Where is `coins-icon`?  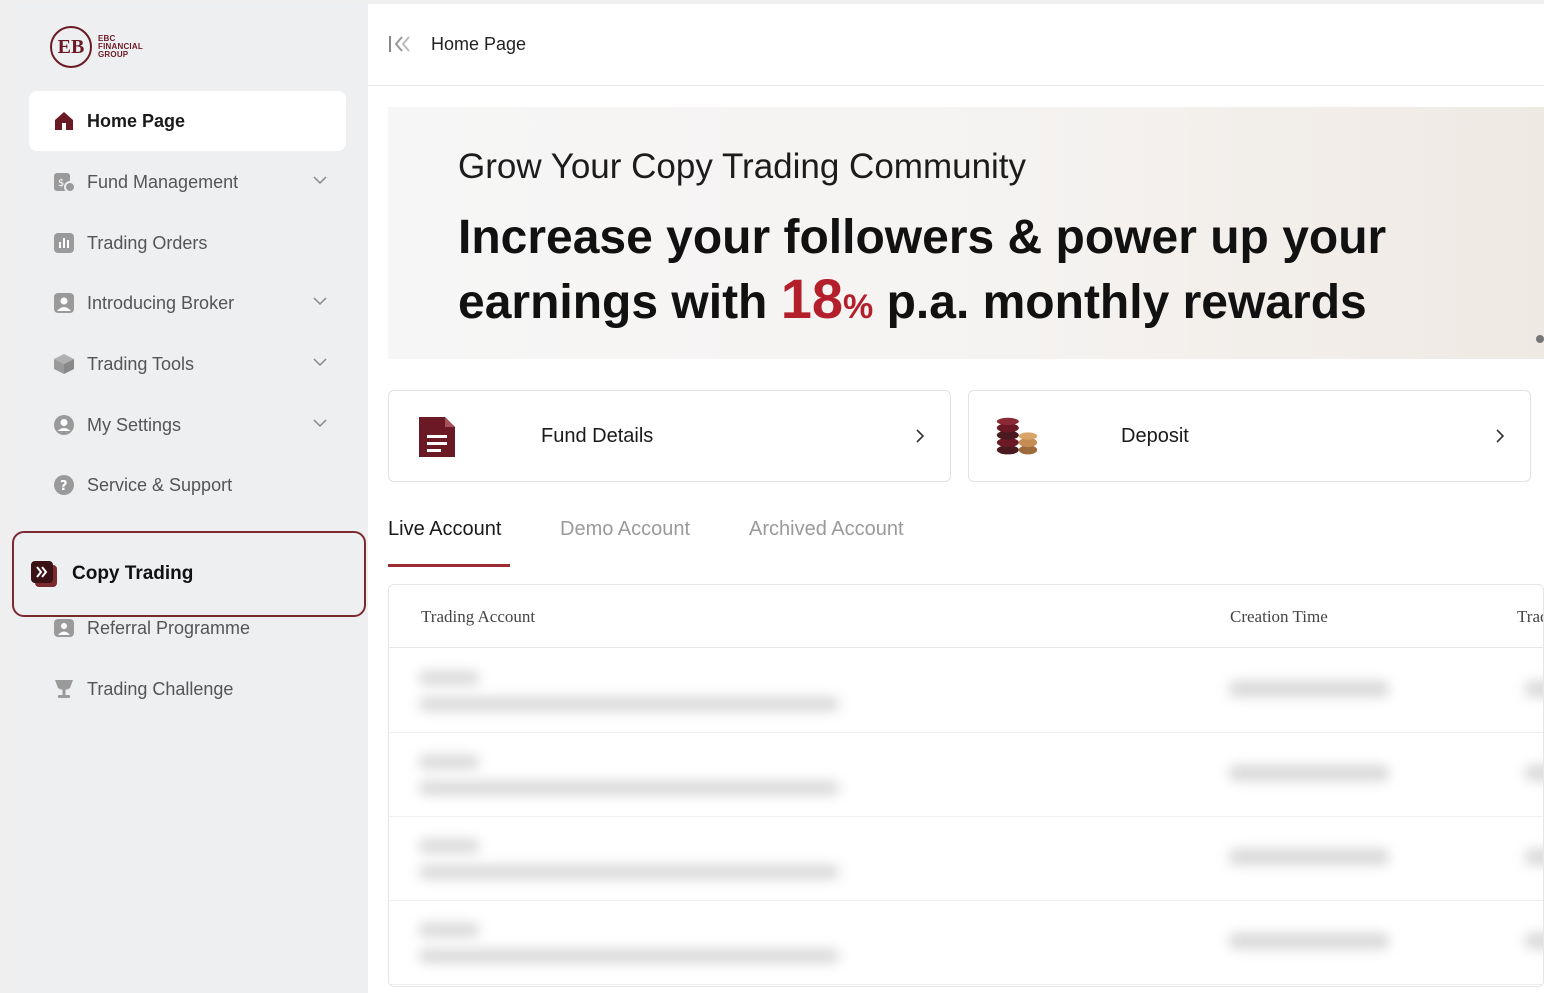 coins-icon is located at coordinates (1017, 436).